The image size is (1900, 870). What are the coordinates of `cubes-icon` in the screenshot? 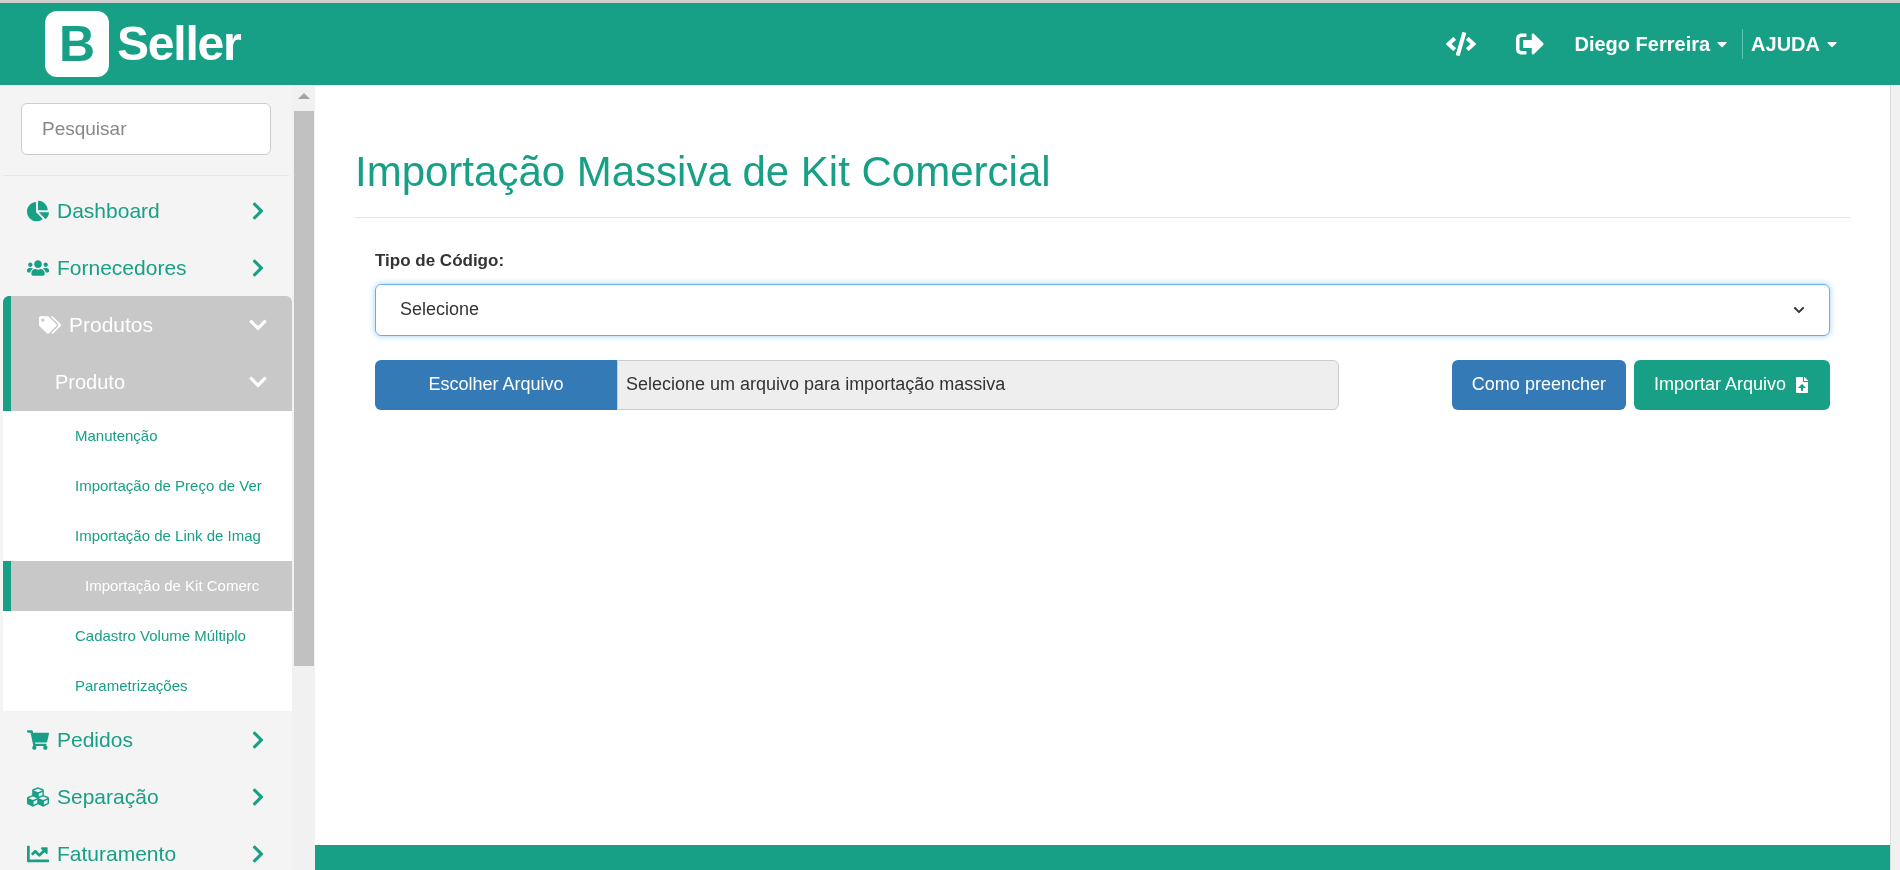 It's located at (38, 796).